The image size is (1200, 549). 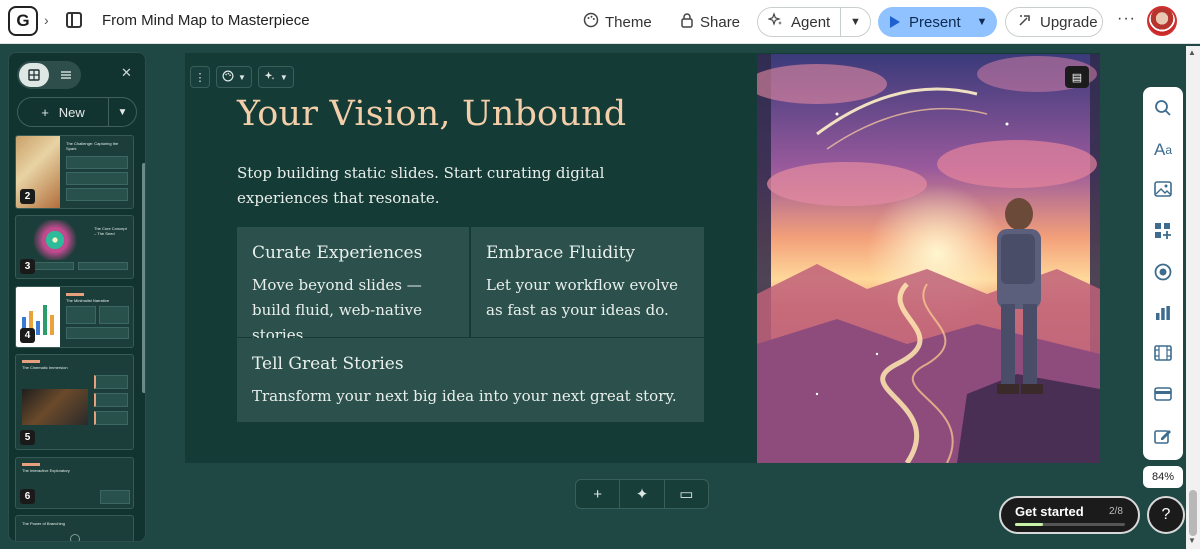 What do you see at coordinates (1193, 297) in the screenshot?
I see `page-scrollbar: ▲ ▼` at bounding box center [1193, 297].